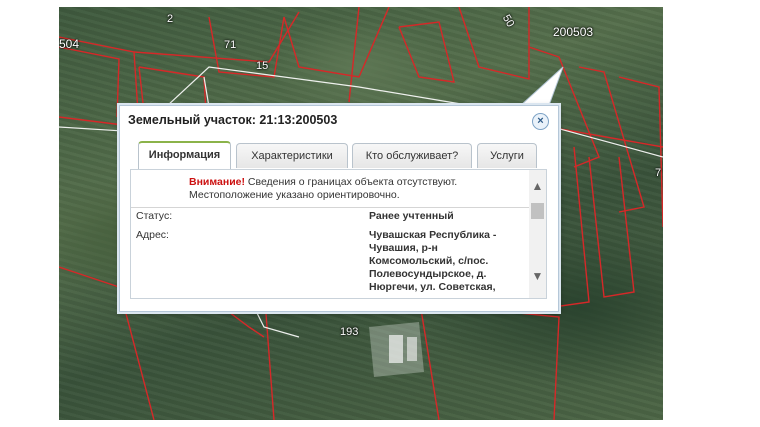 This screenshot has width=760, height=427. What do you see at coordinates (154, 216) in the screenshot?
I see `status-label: Статус:` at bounding box center [154, 216].